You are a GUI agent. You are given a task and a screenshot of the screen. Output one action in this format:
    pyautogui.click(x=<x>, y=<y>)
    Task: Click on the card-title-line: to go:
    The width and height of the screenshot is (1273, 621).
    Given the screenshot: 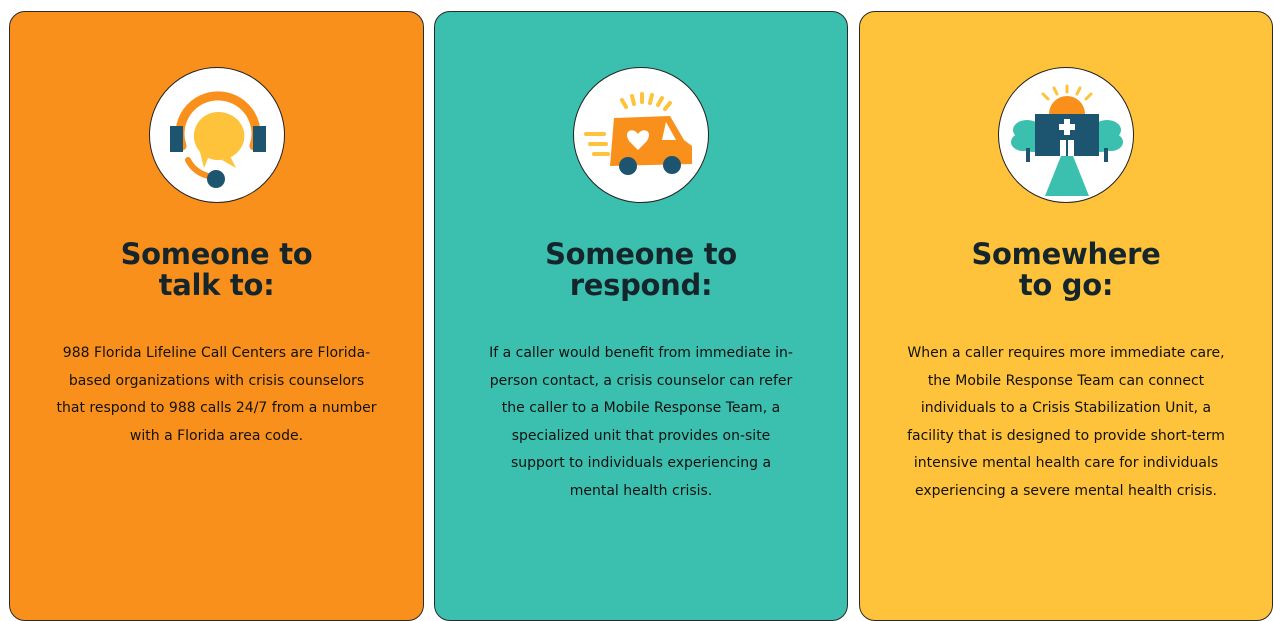 What is the action you would take?
    pyautogui.click(x=1066, y=285)
    